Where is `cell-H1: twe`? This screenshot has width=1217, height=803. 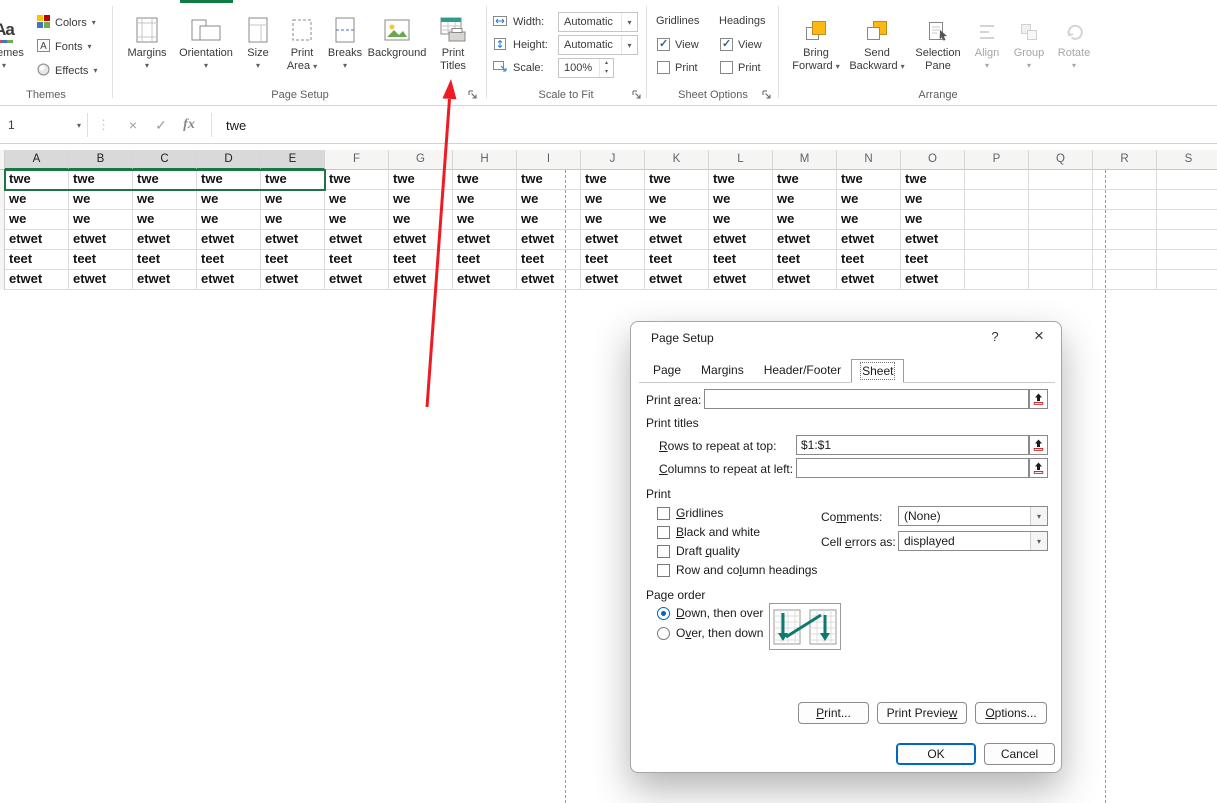 cell-H1: twe is located at coordinates (485, 180).